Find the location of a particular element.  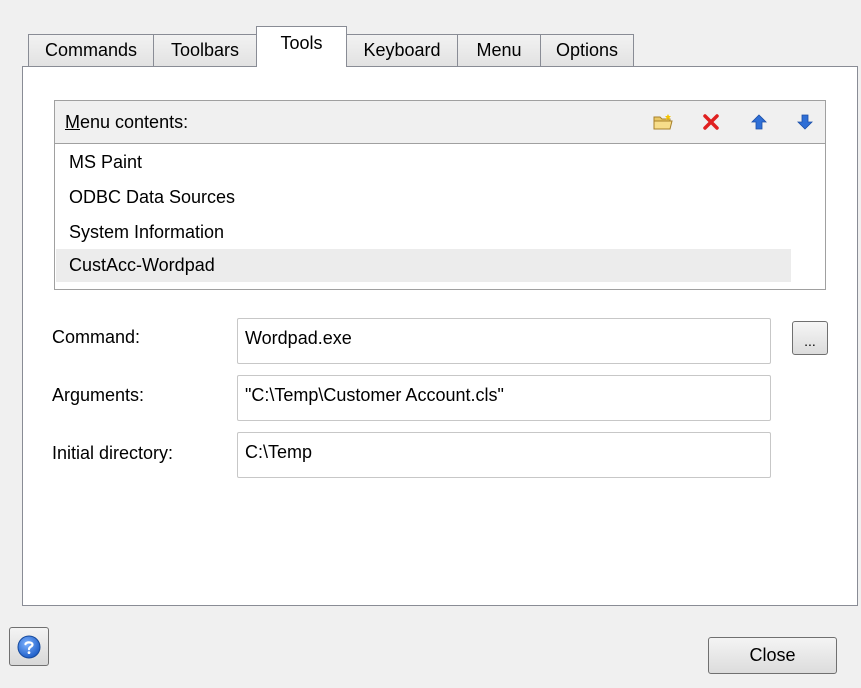

list-item-system-information: System Information is located at coordinates (423, 232).